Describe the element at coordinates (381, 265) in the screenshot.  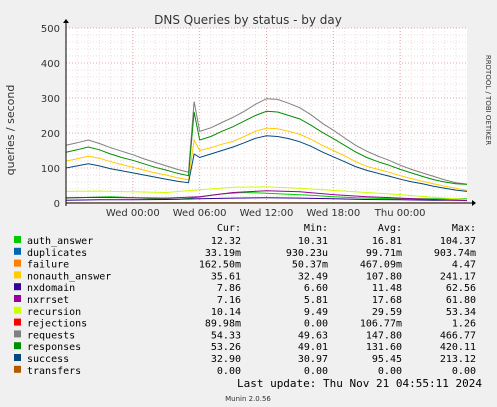
I see `legend-value-avg: 467.09m` at that location.